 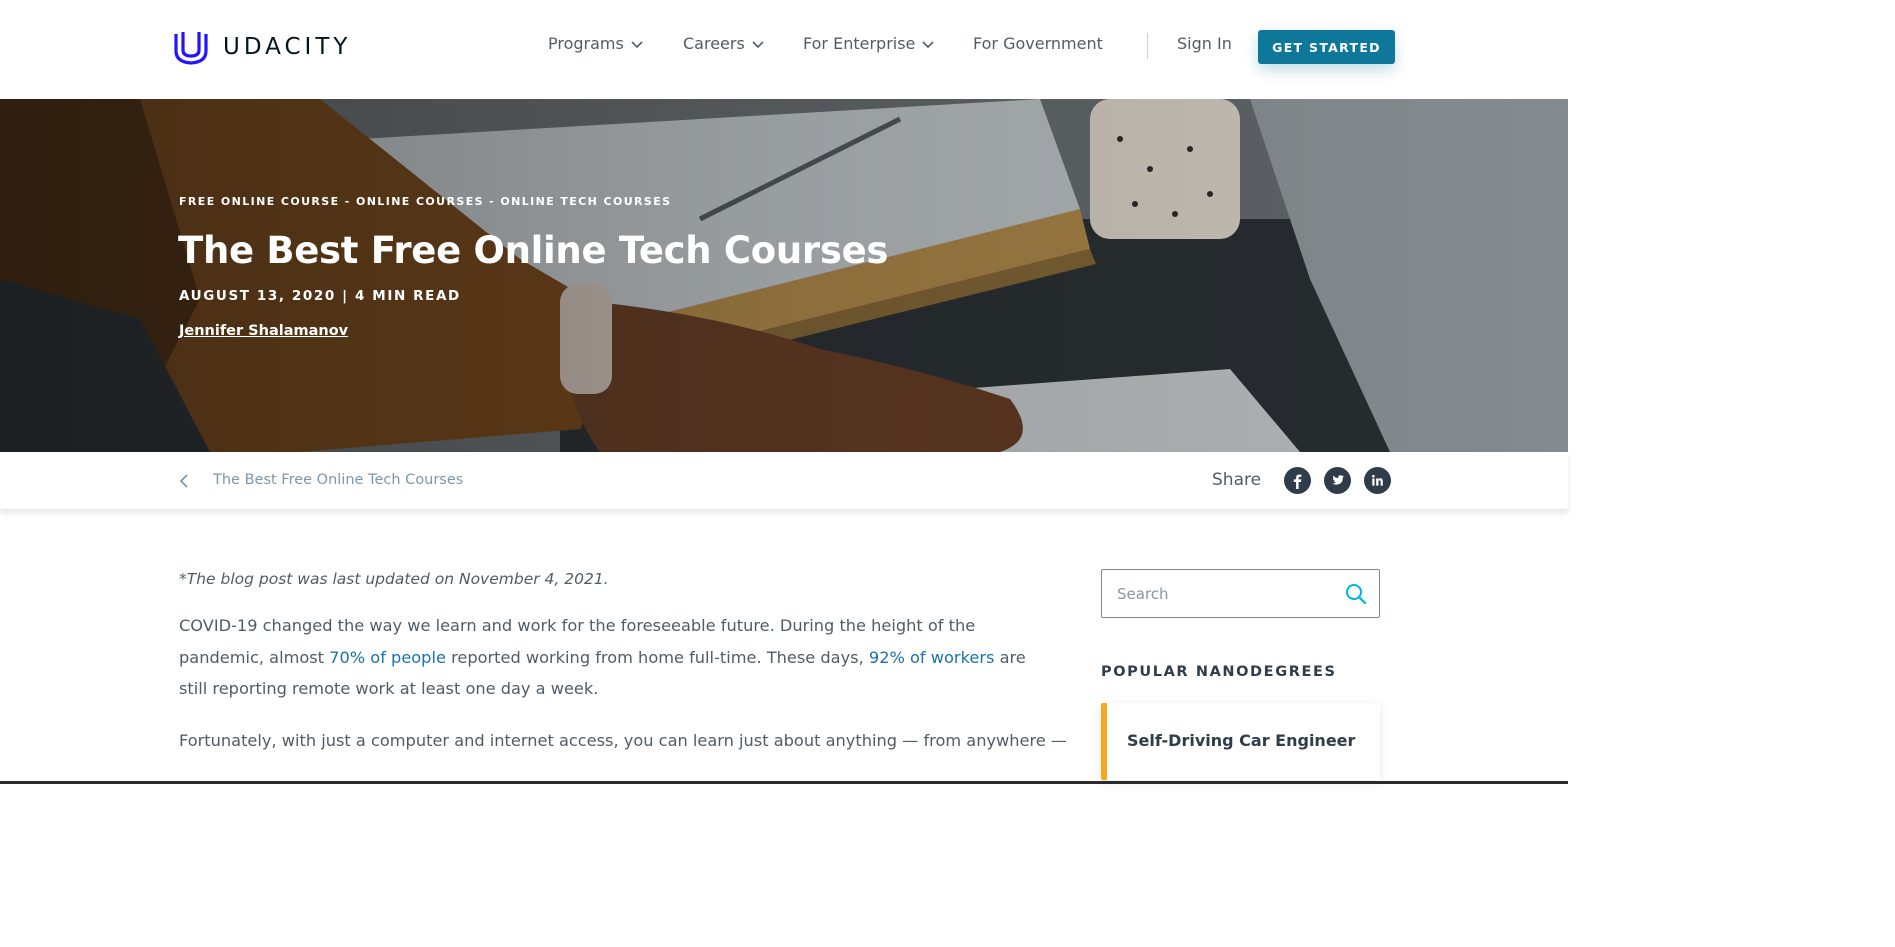 I want to click on facebook-icon, so click(x=1297, y=480).